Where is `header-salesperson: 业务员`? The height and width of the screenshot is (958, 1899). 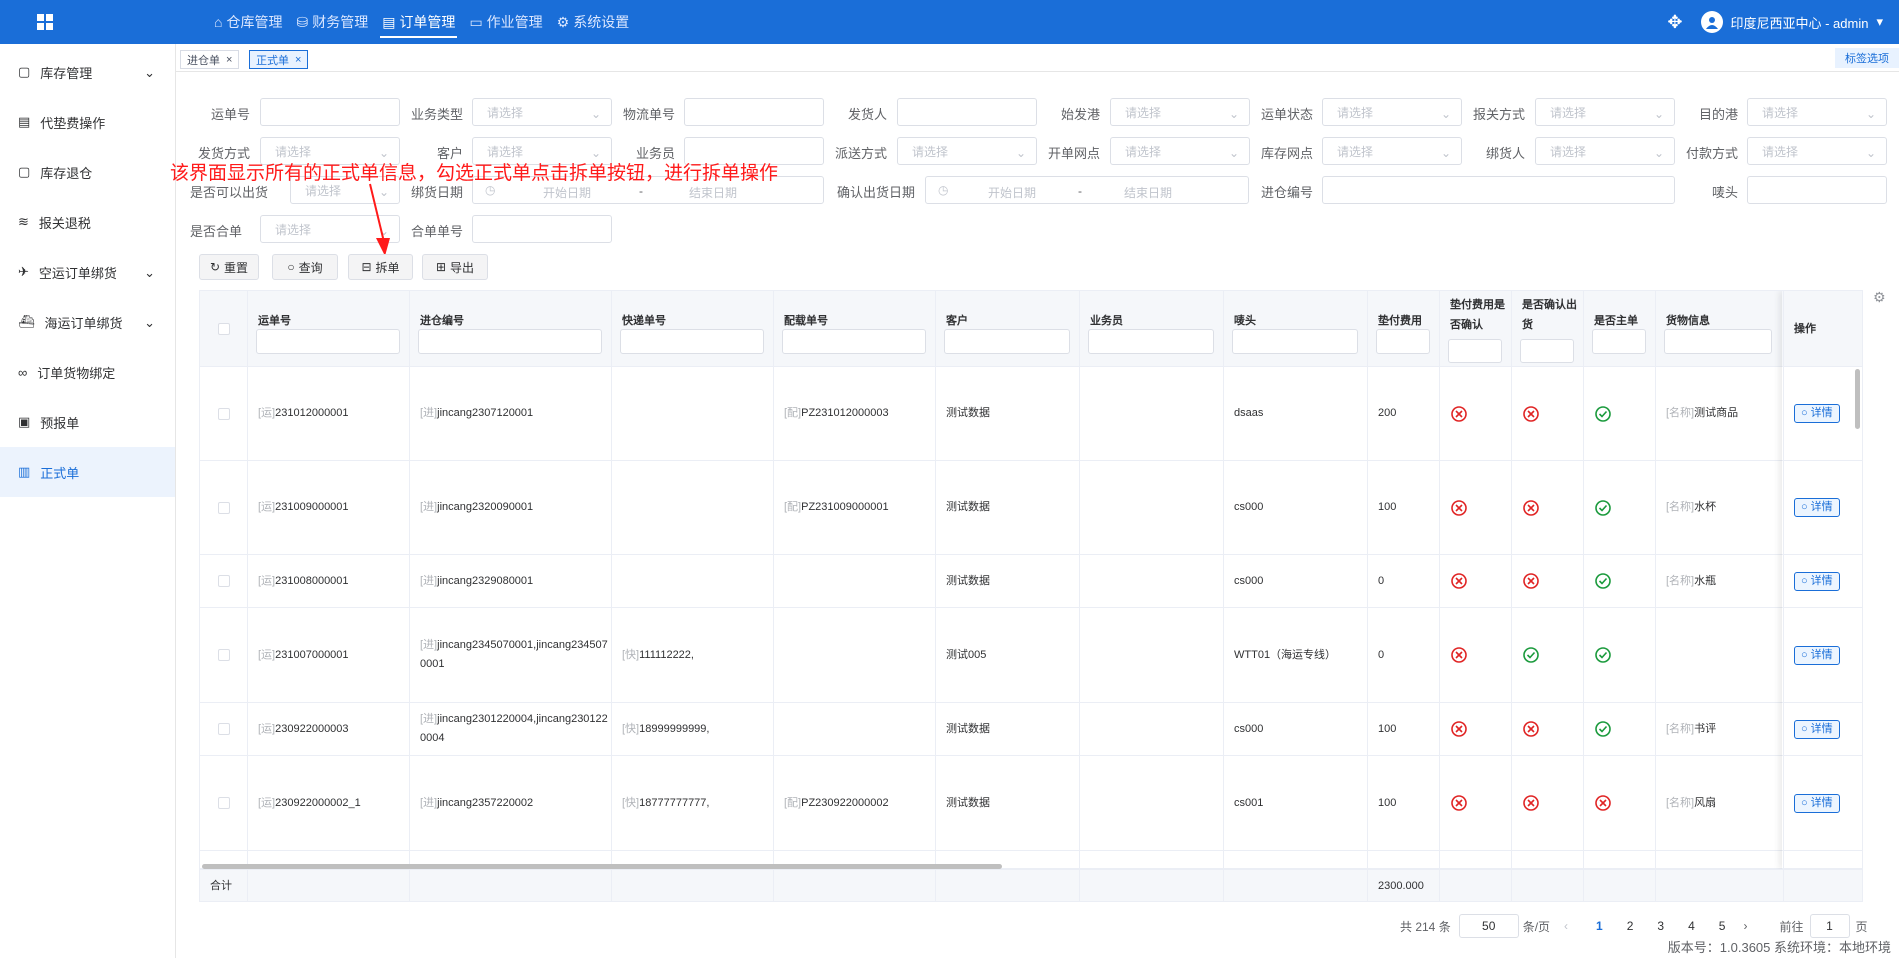 header-salesperson: 业务员 is located at coordinates (1152, 329).